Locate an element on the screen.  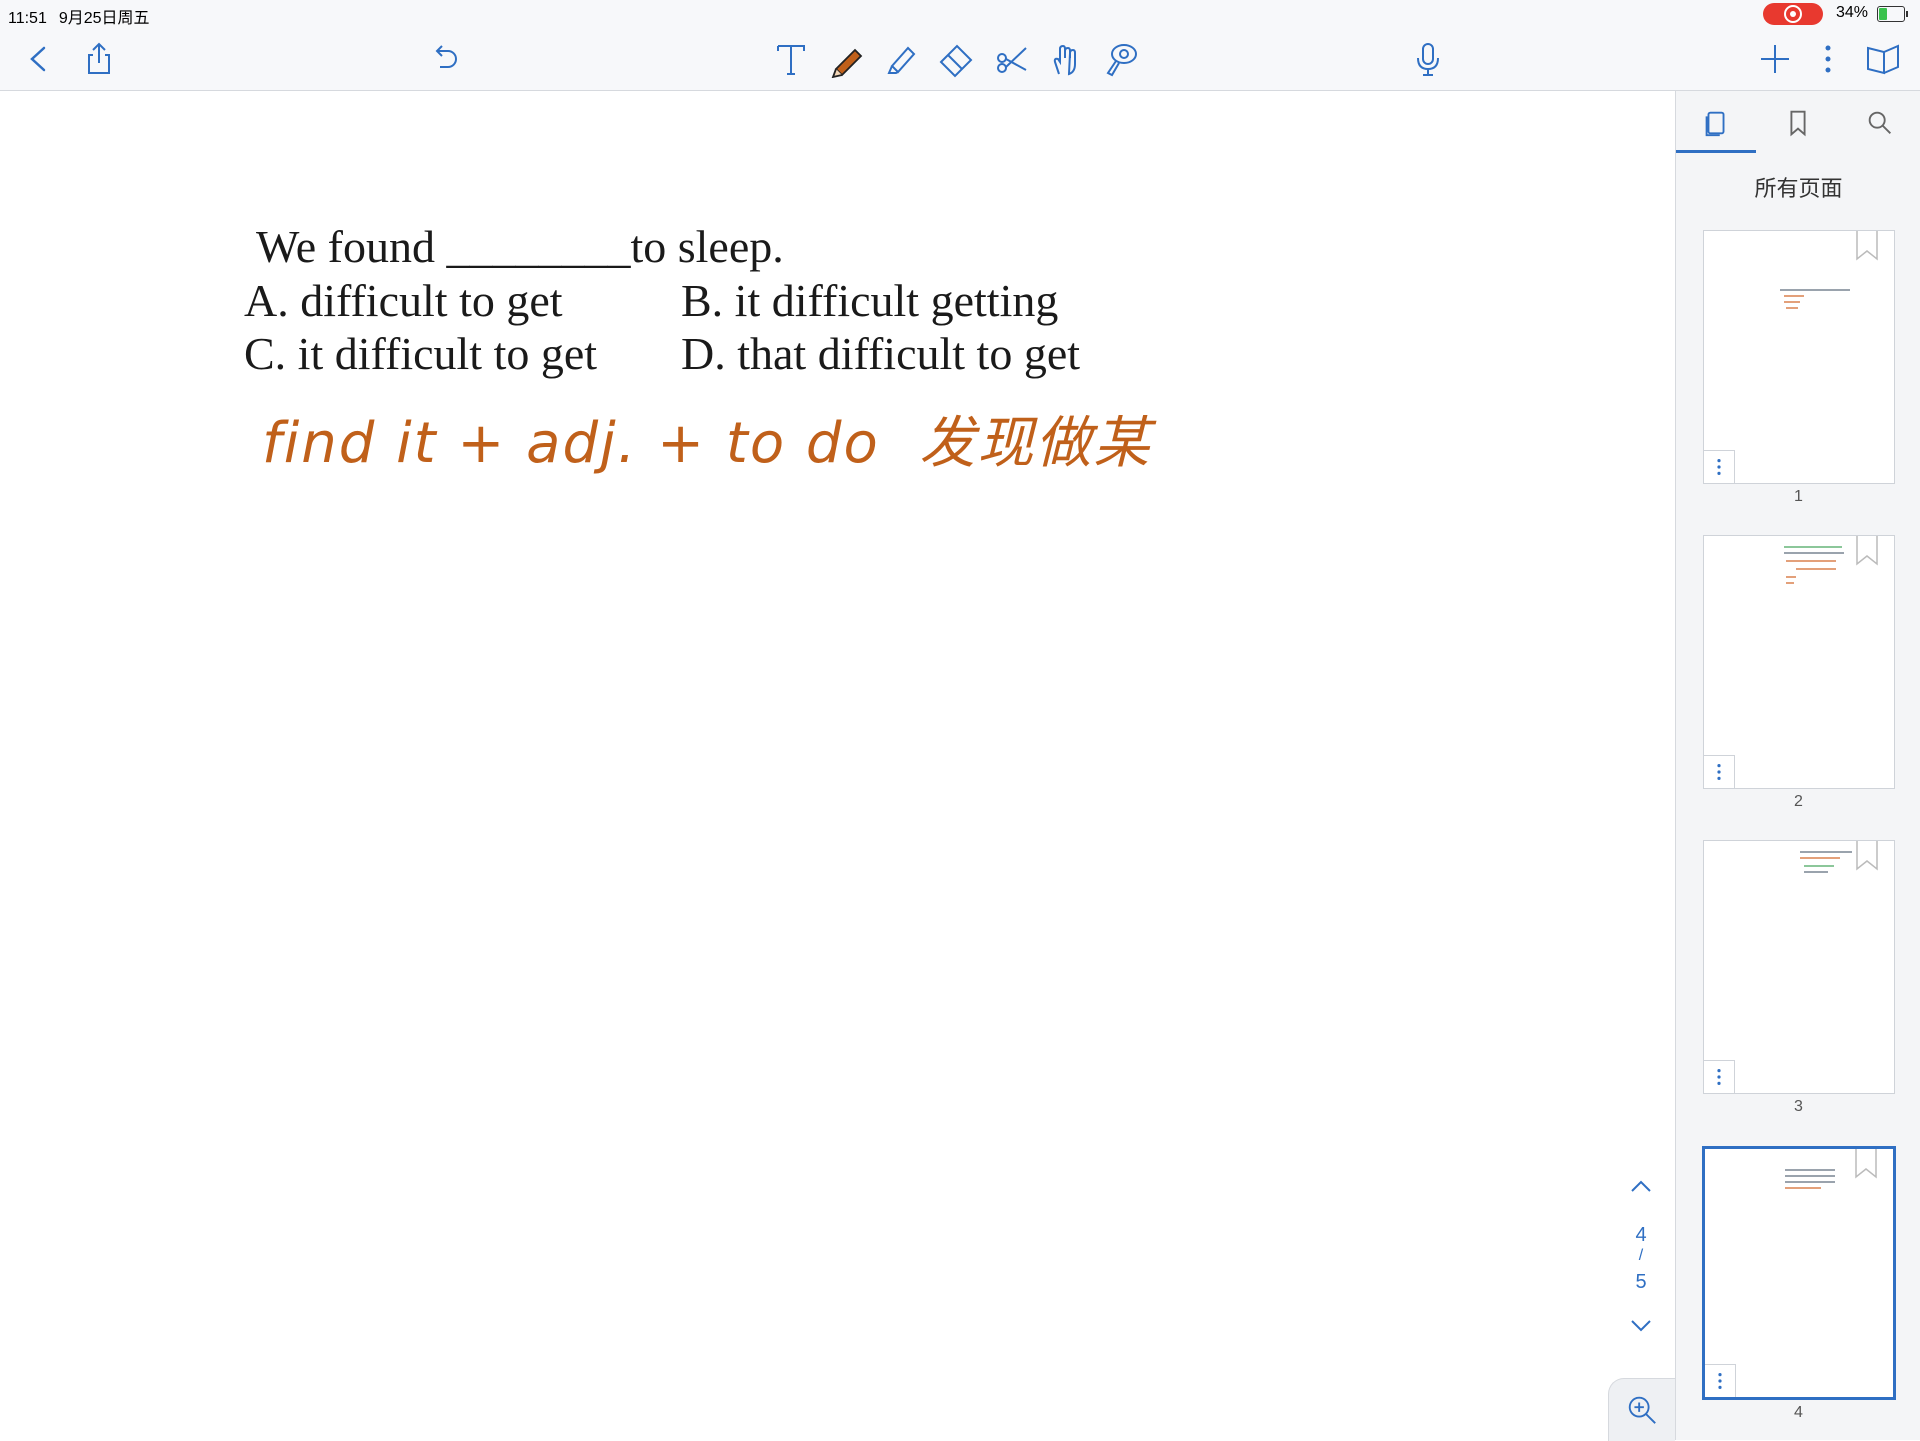
scissors-icon is located at coordinates (1011, 59).